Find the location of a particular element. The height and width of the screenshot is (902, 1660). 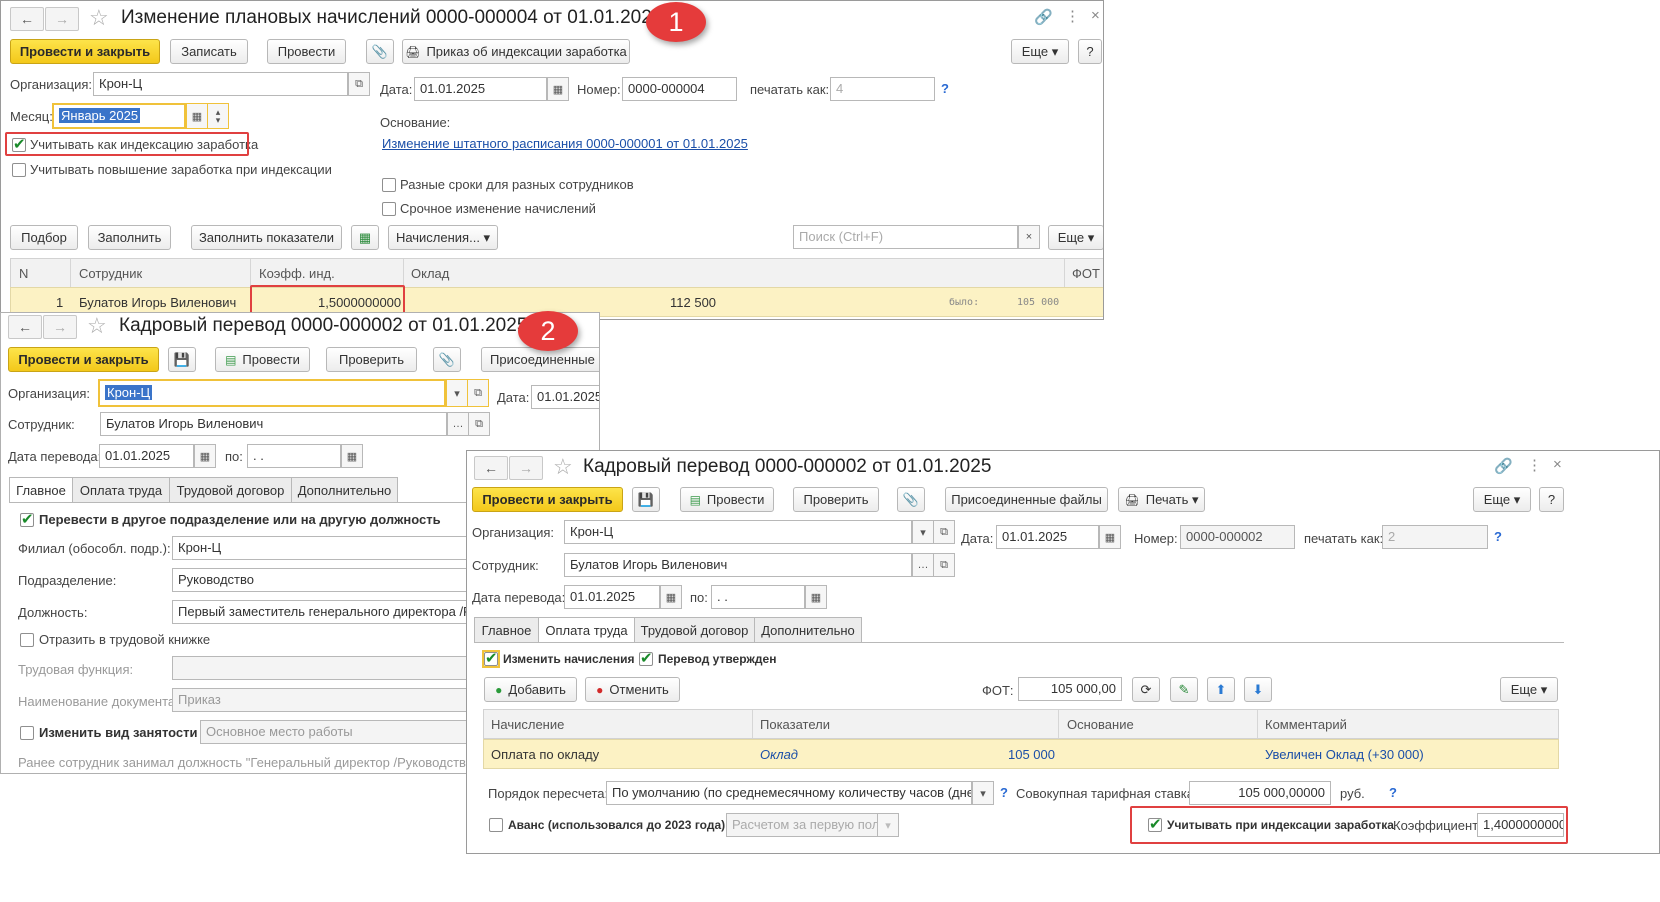

diff-terms-checkbox is located at coordinates (389, 185).